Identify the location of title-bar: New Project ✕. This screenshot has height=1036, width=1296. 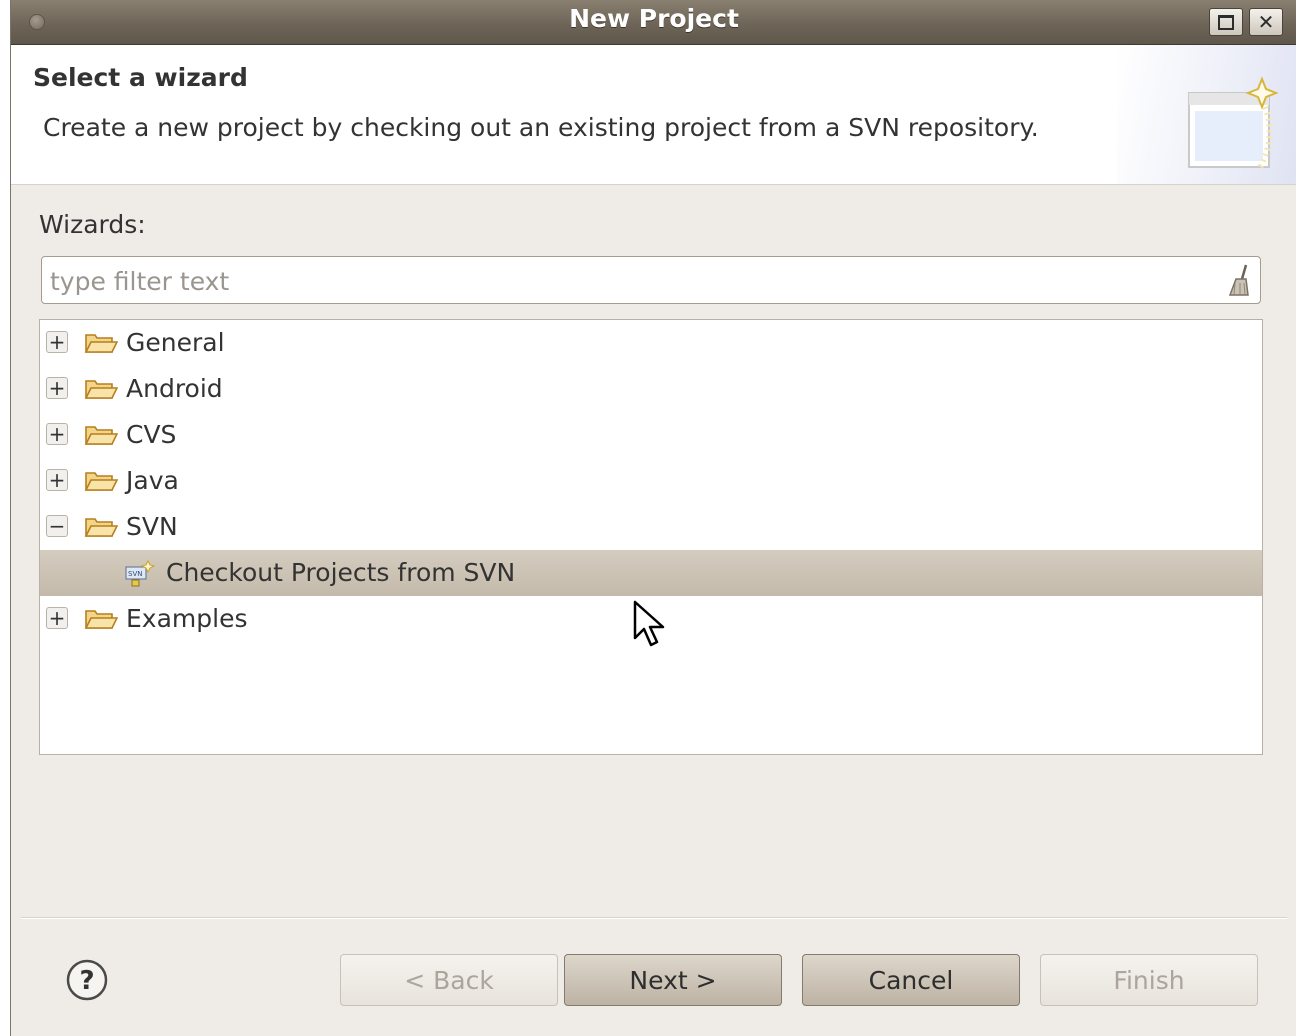
(653, 22).